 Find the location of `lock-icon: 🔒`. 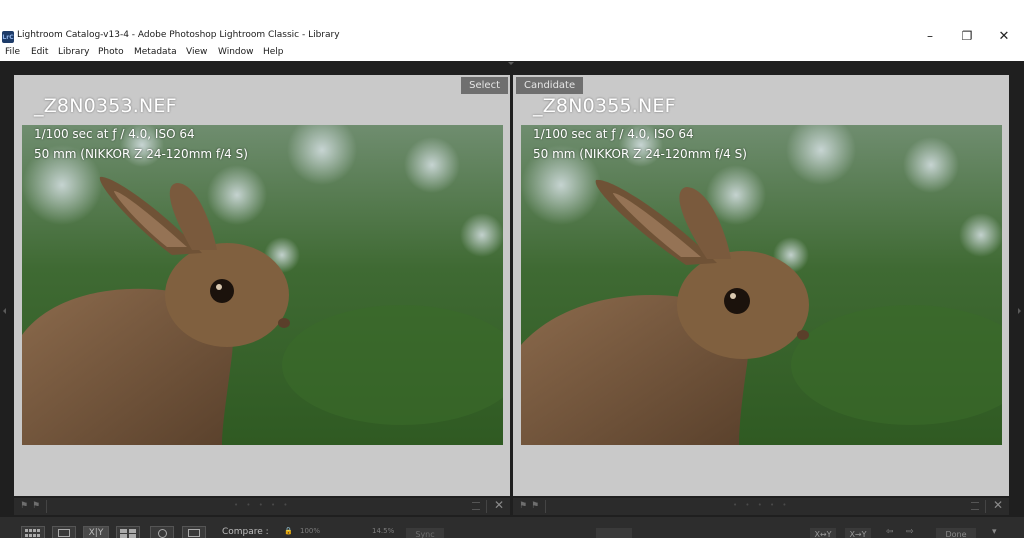

lock-icon: 🔒 is located at coordinates (288, 531).